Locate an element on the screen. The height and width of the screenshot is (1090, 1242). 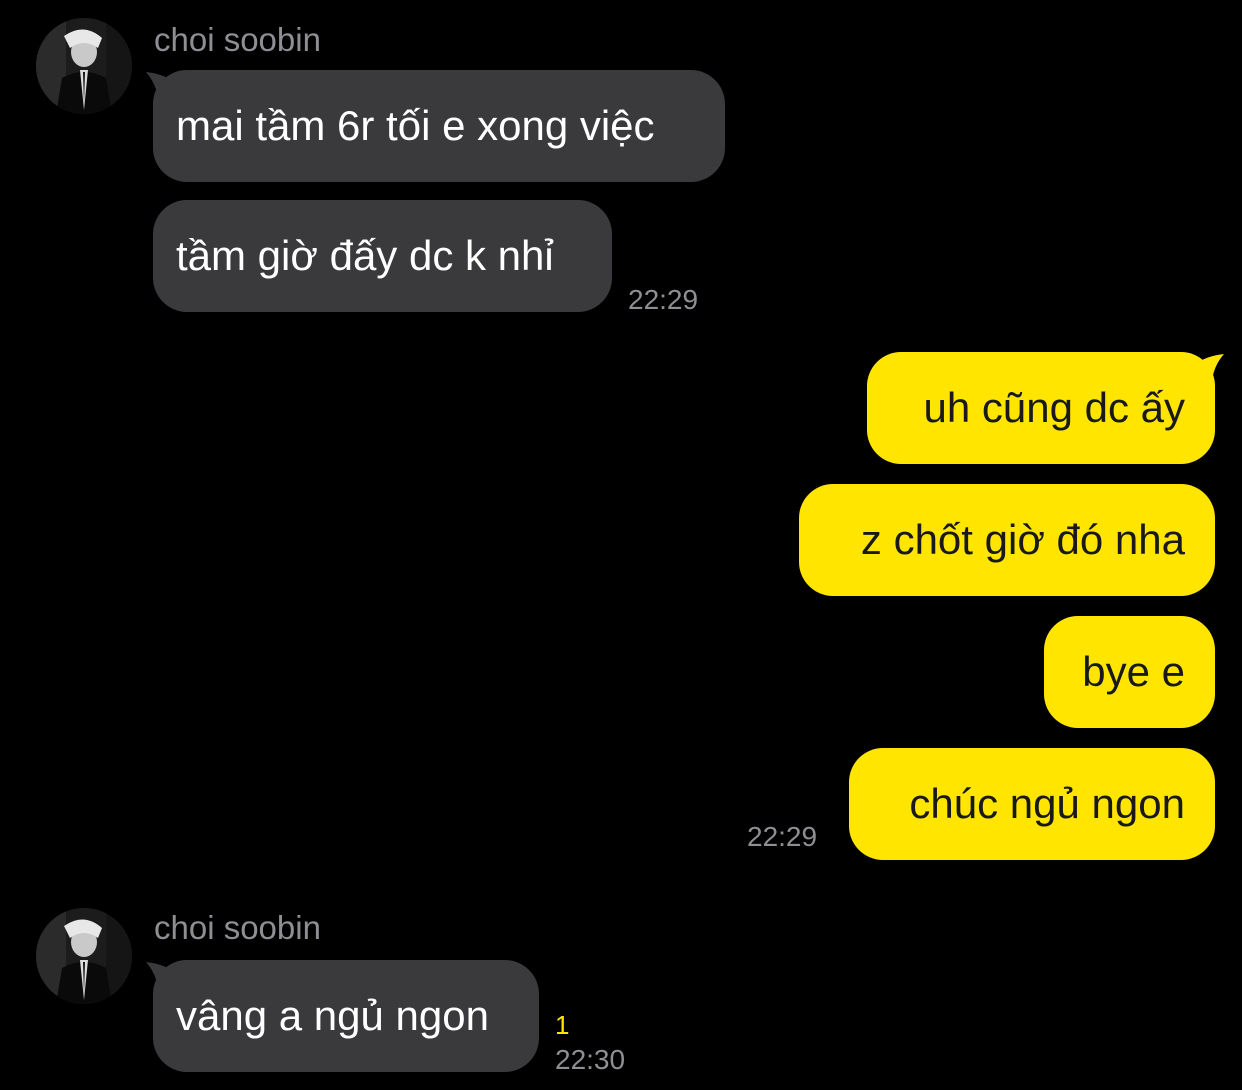
incoming-message: tầm giờ đấy dc k nhỉ is located at coordinates (382, 256).